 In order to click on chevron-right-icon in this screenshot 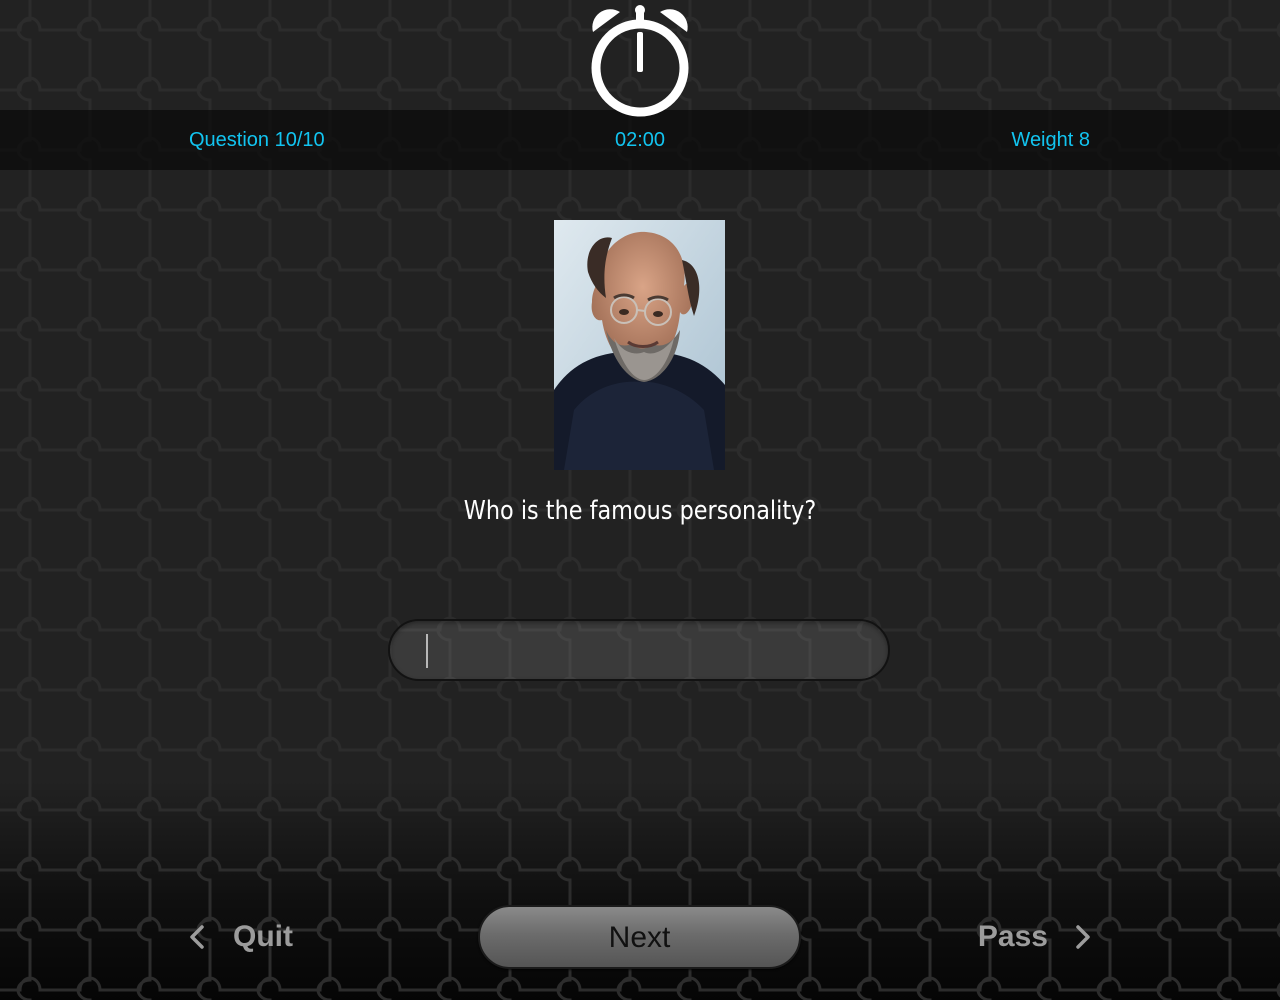, I will do `click(1083, 937)`.